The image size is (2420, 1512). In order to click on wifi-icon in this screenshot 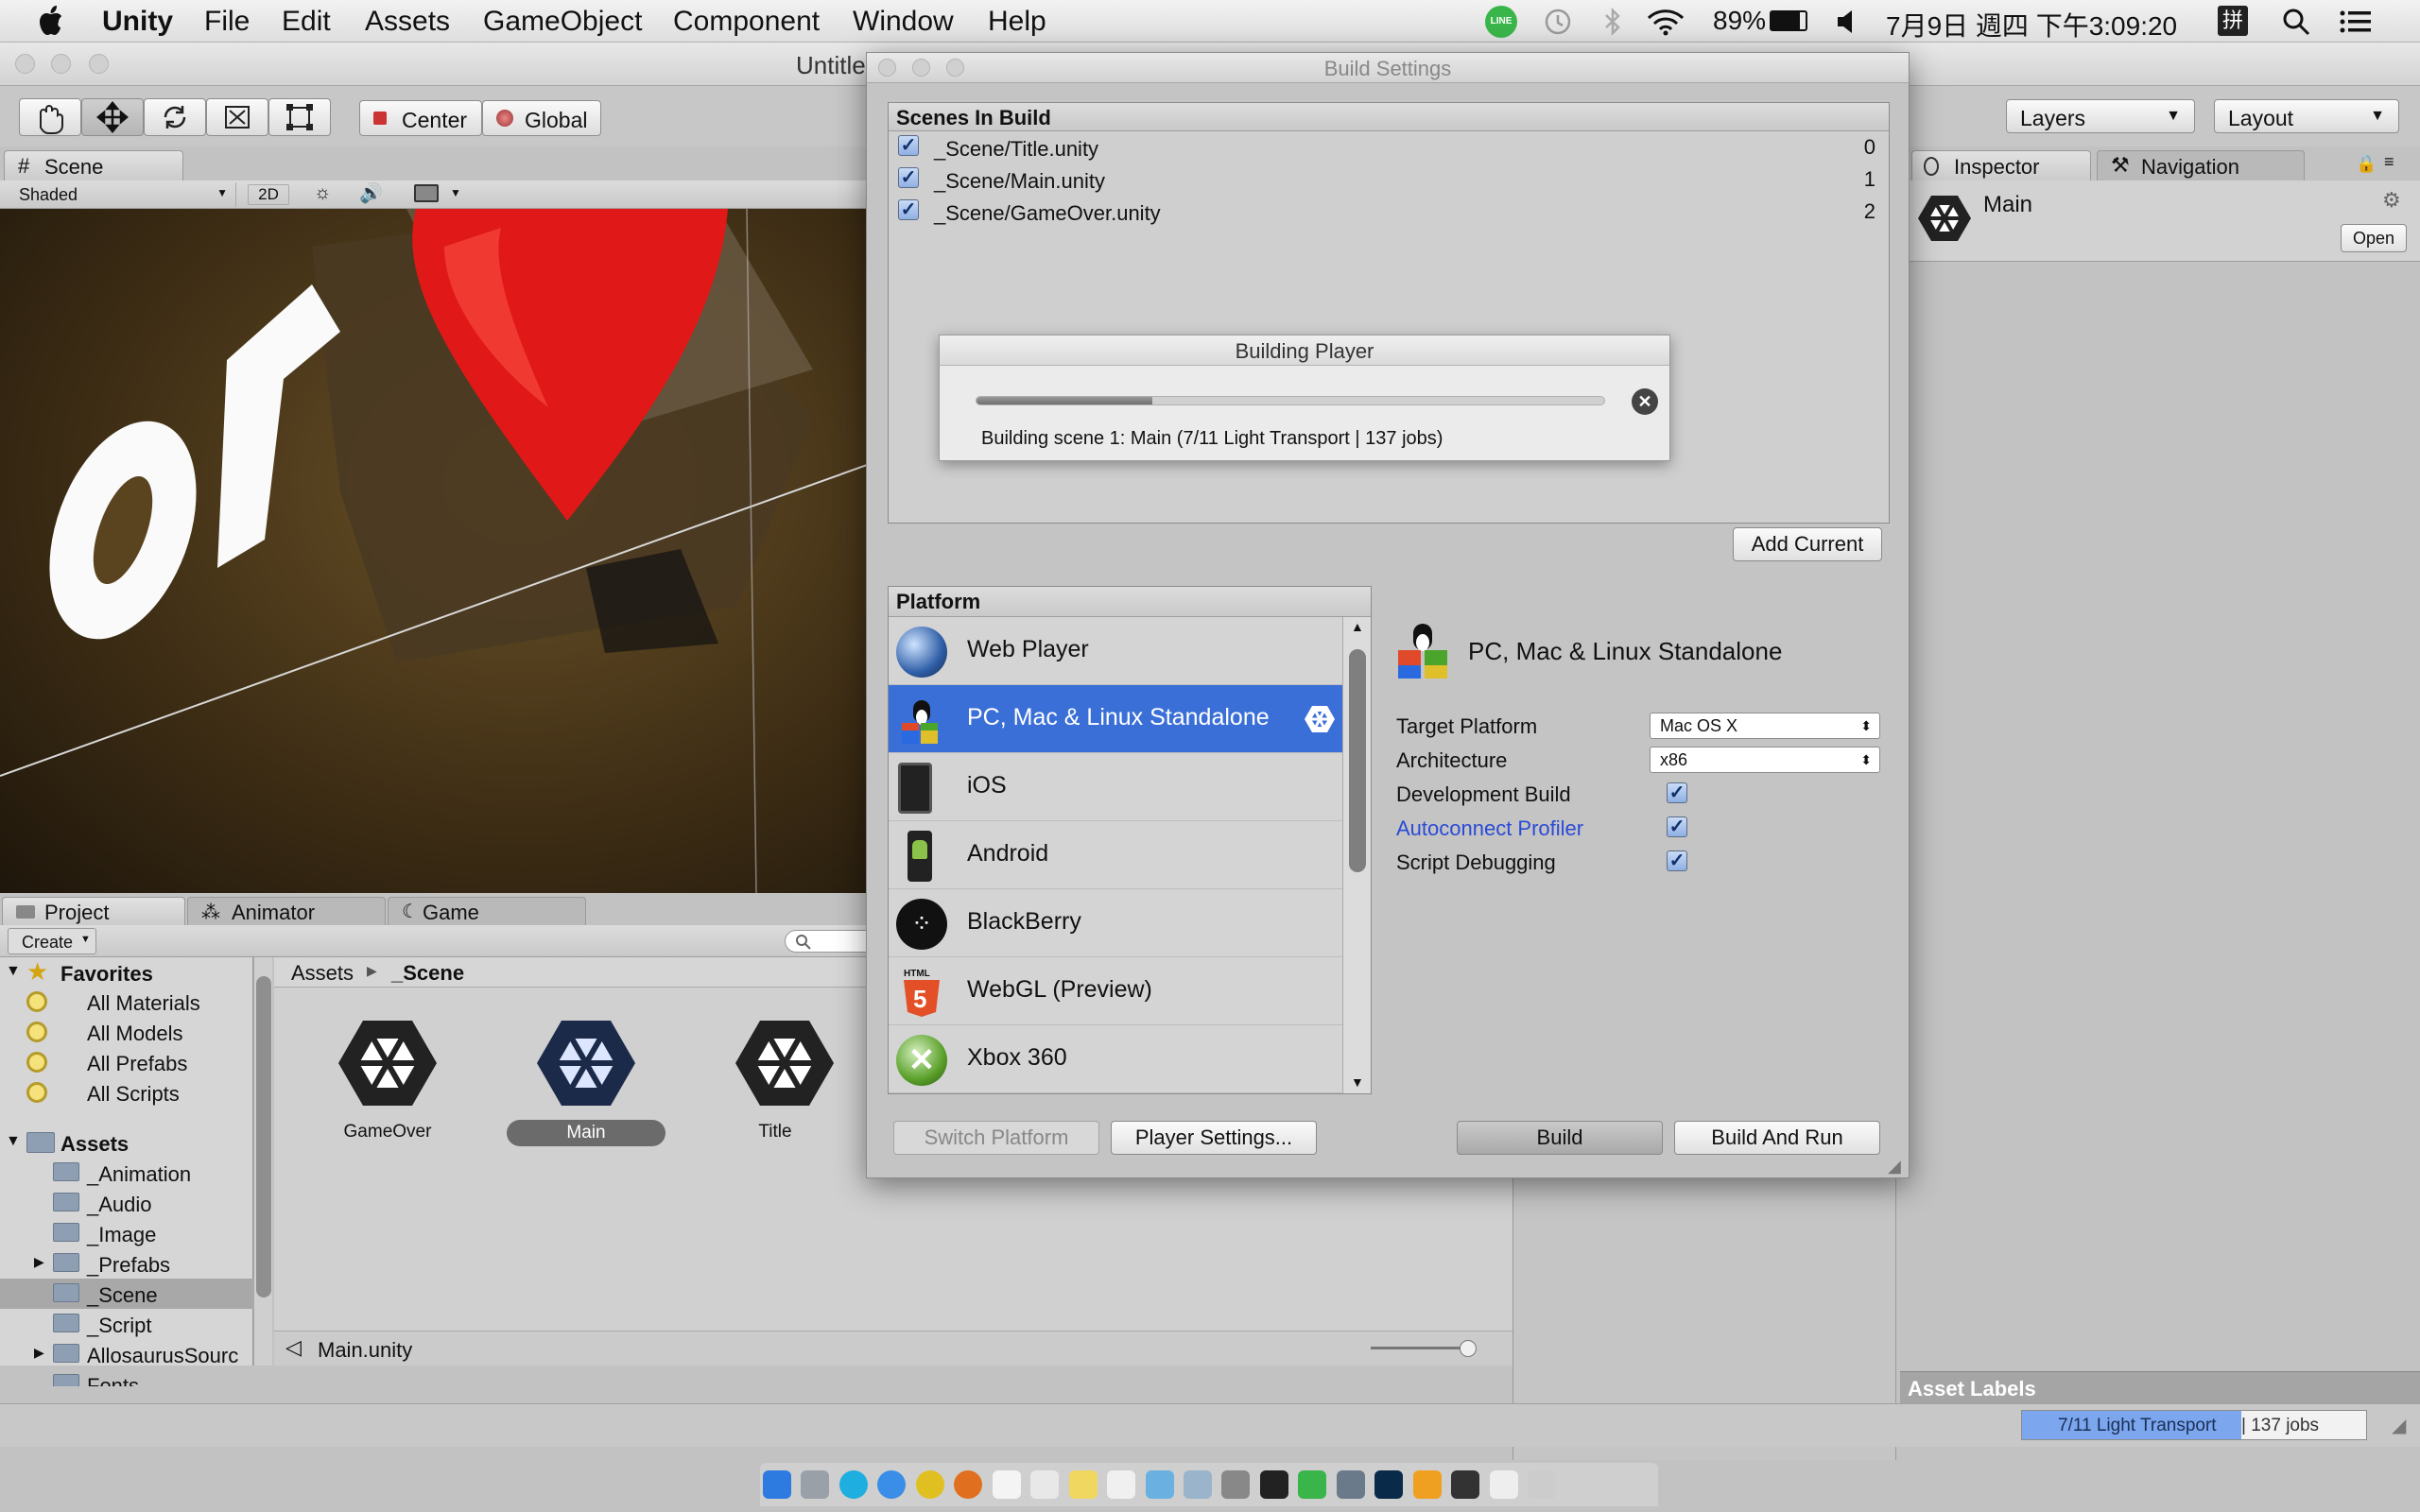, I will do `click(1665, 22)`.